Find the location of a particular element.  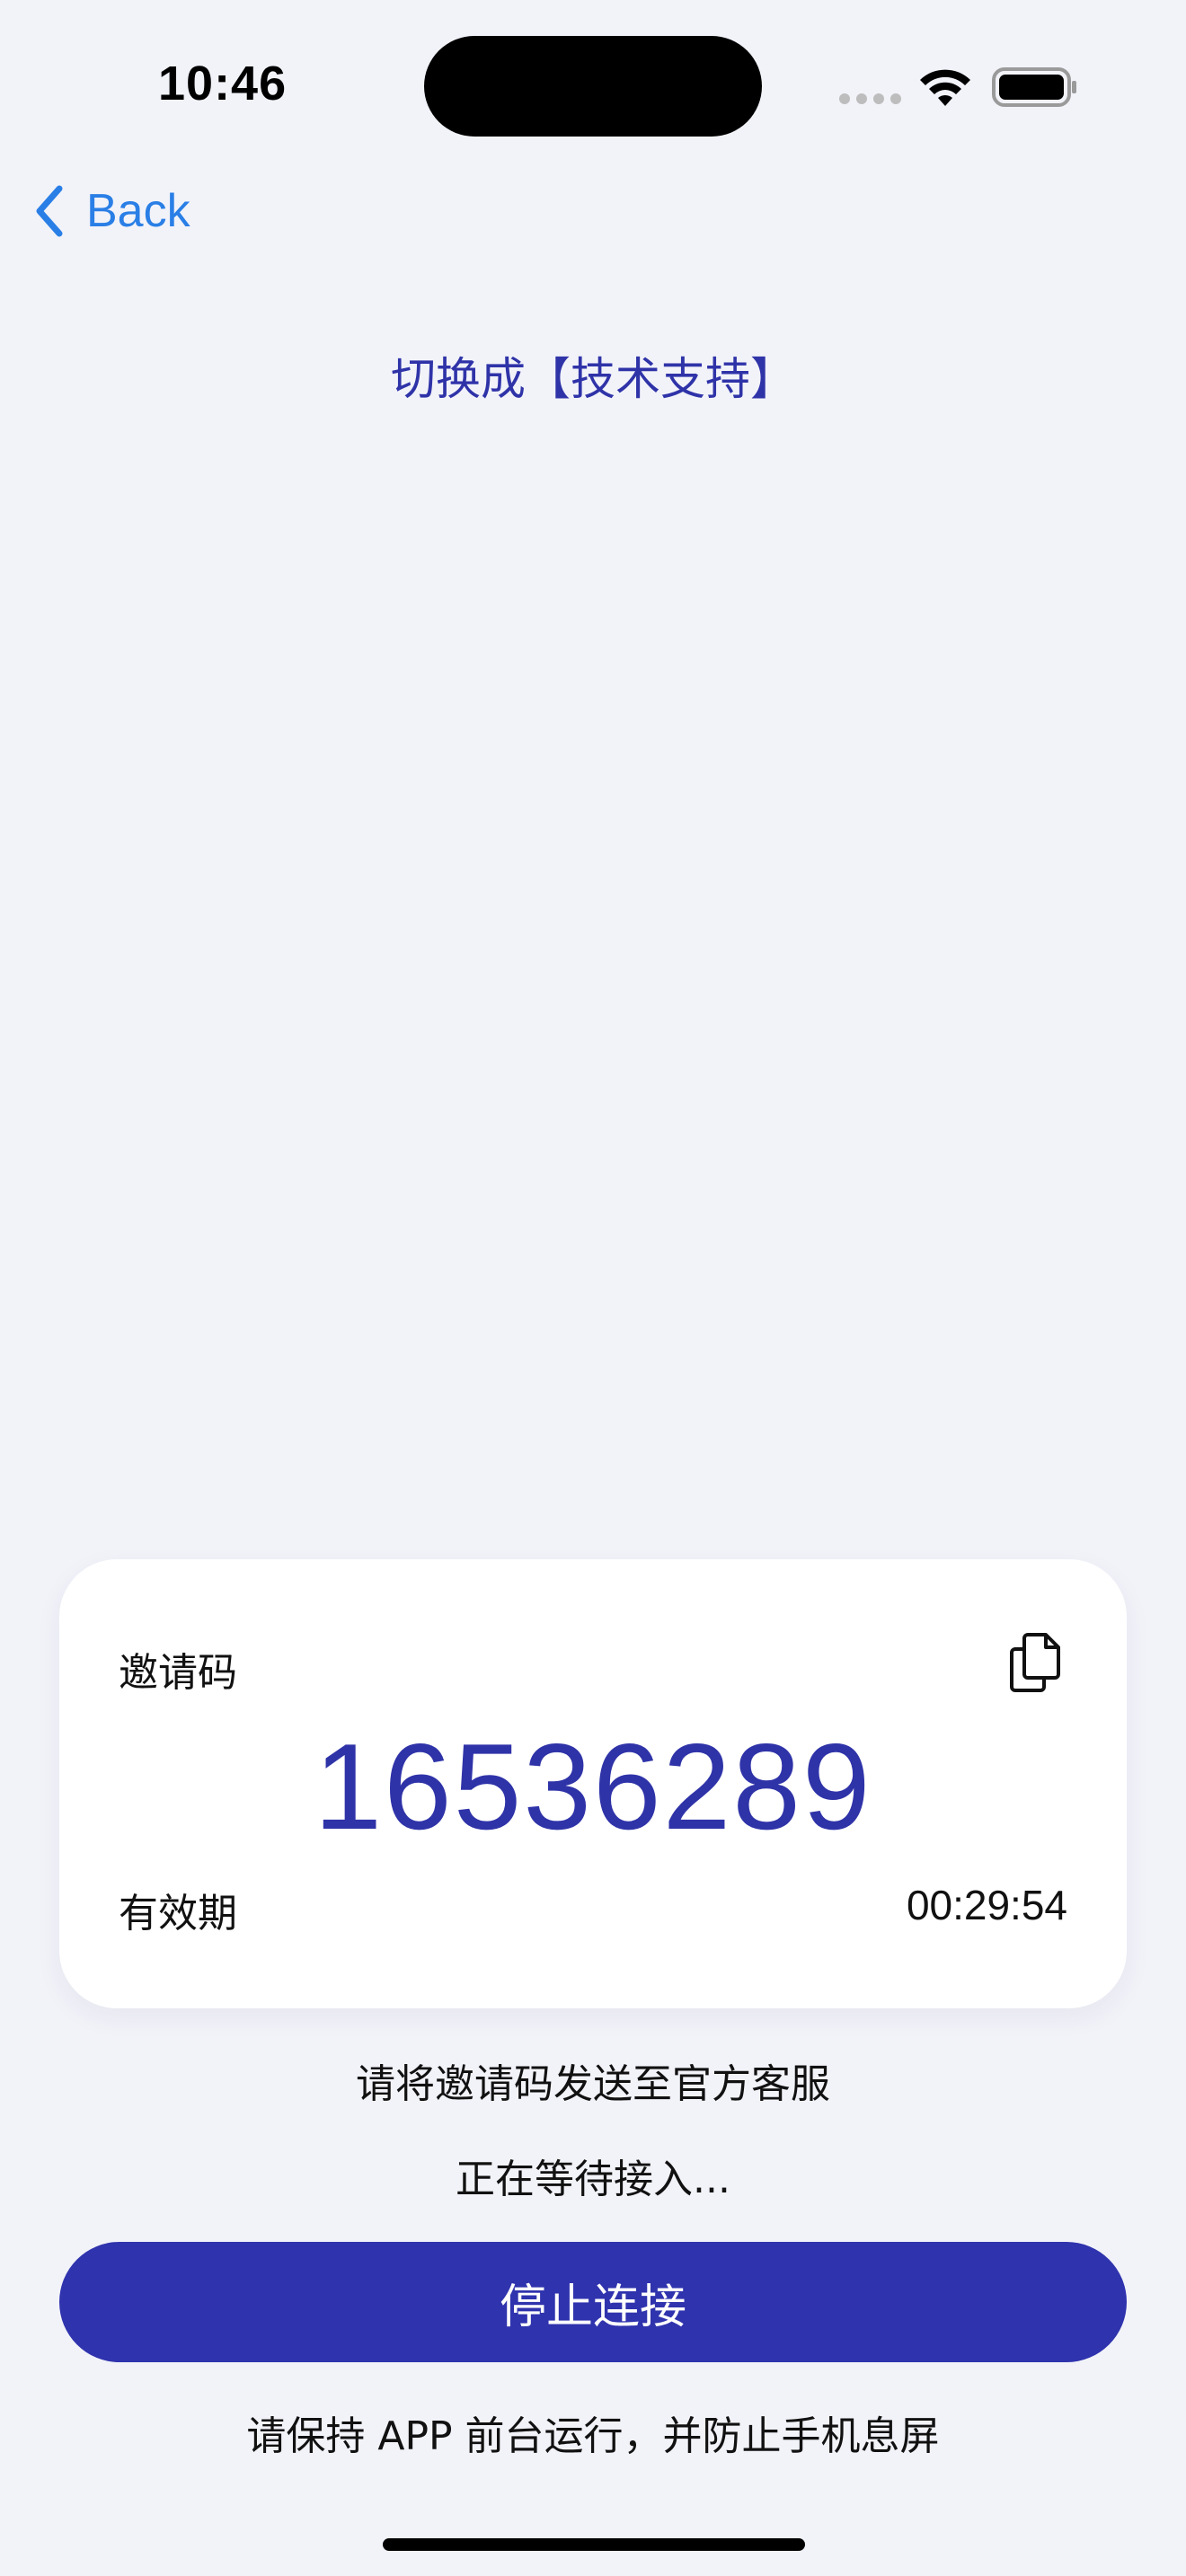

copy-icon is located at coordinates (1035, 1662).